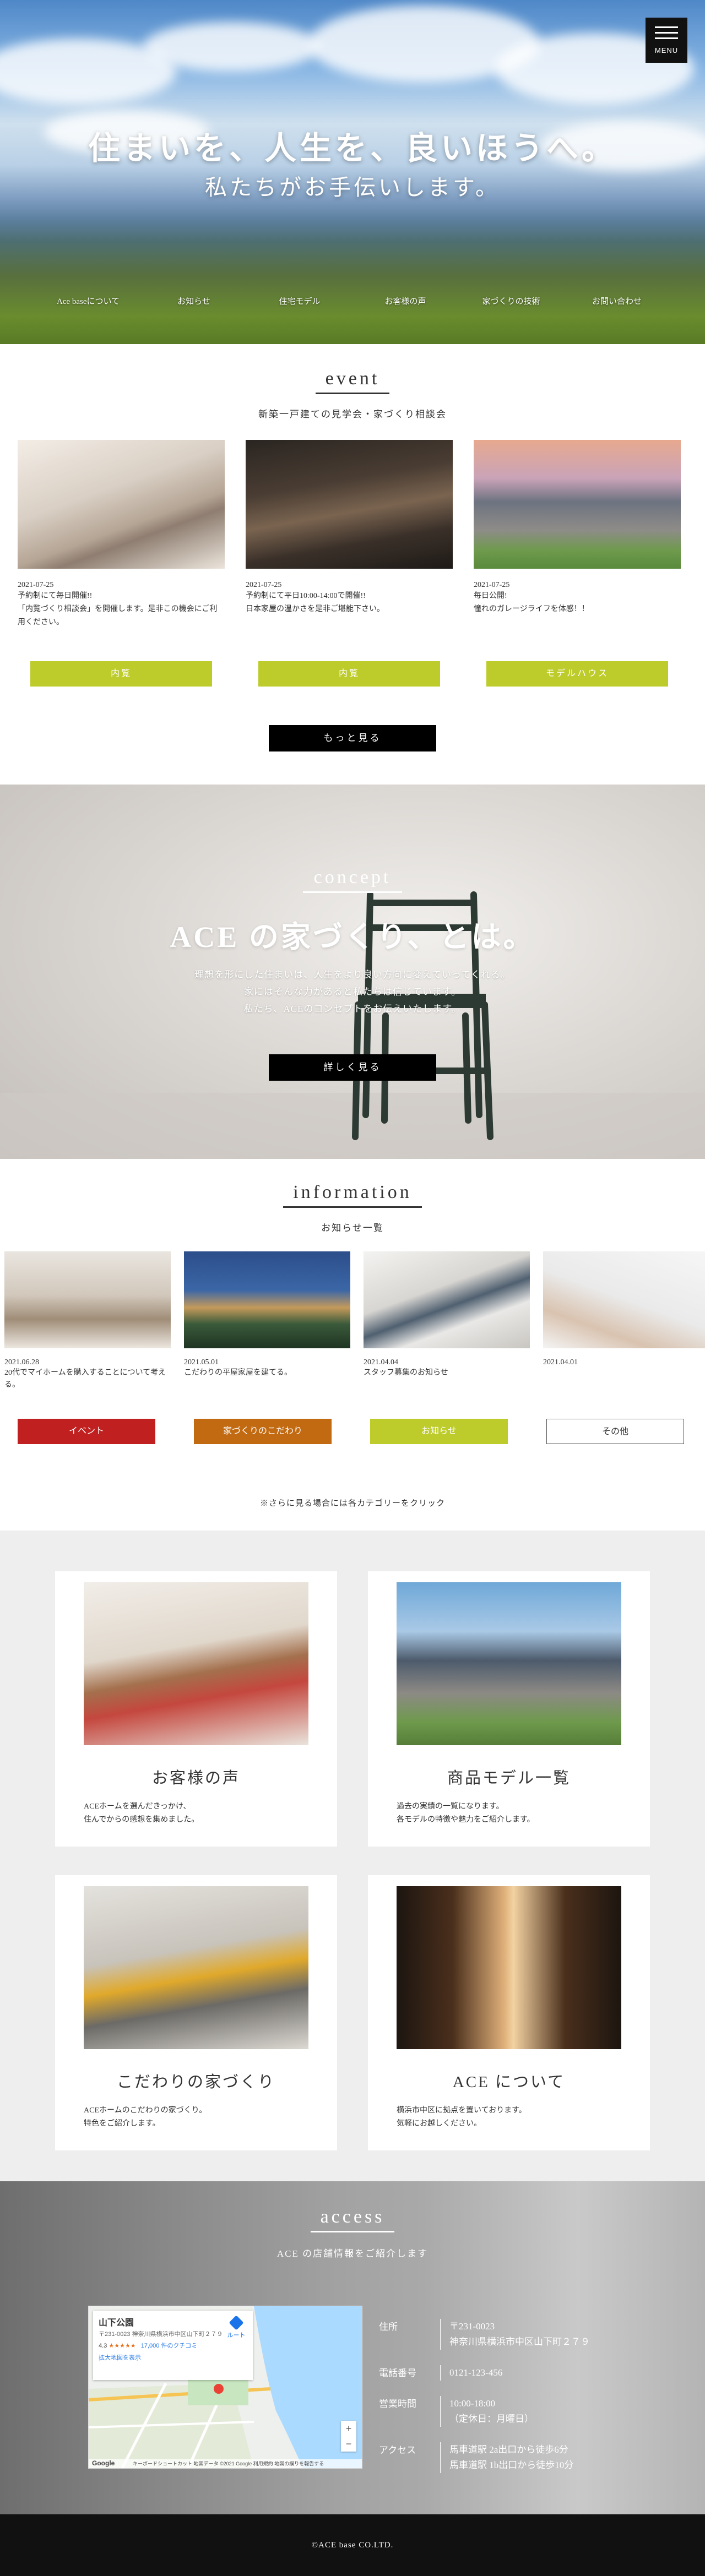 This screenshot has height=2576, width=705. Describe the element at coordinates (666, 40) in the screenshot. I see `menu-button: MENU` at that location.